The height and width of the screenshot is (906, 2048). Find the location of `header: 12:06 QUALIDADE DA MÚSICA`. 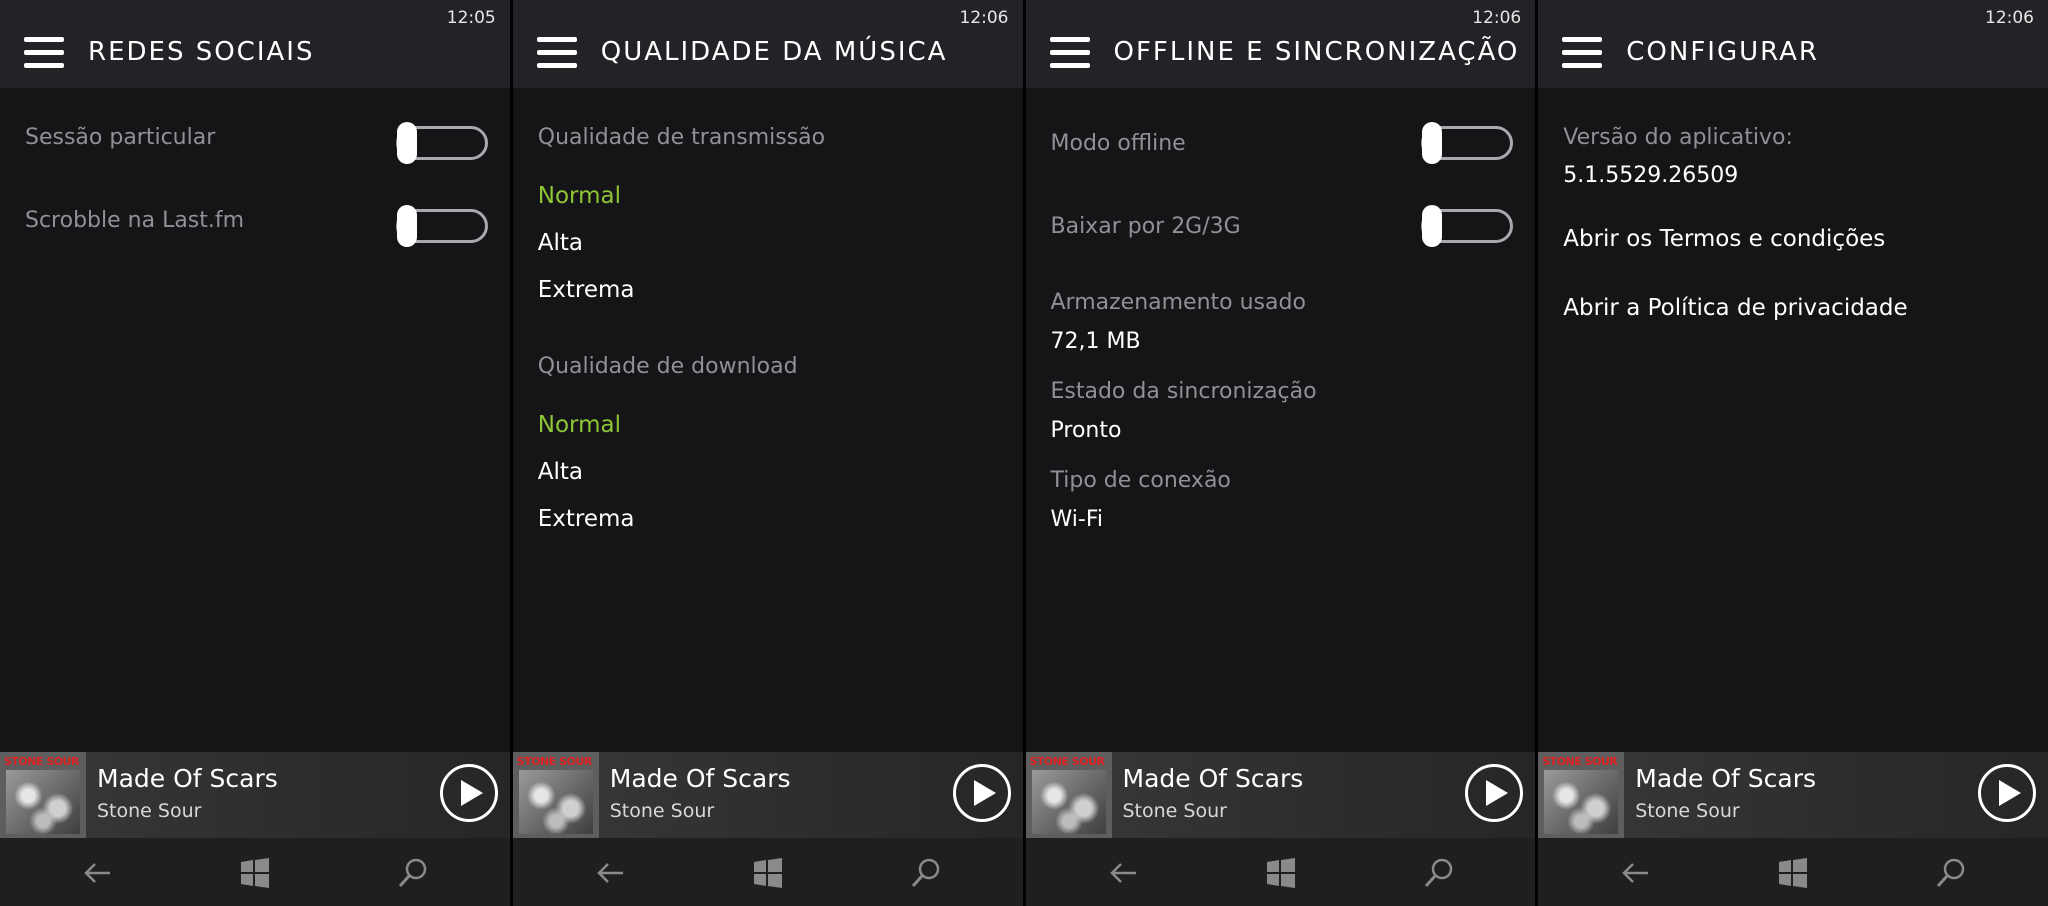

header: 12:06 QUALIDADE DA MÚSICA is located at coordinates (767, 44).